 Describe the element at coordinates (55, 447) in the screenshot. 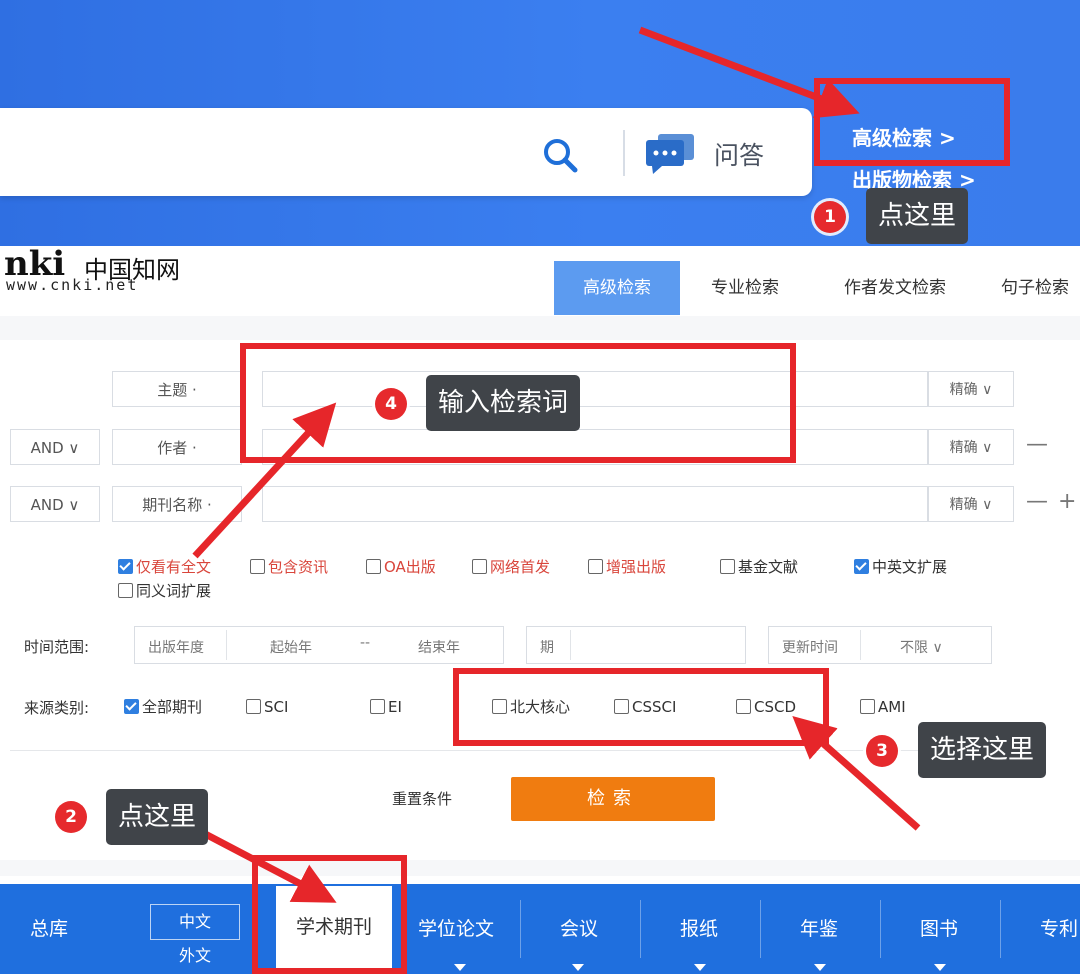

I see `logic-select-2: AND ∨` at that location.